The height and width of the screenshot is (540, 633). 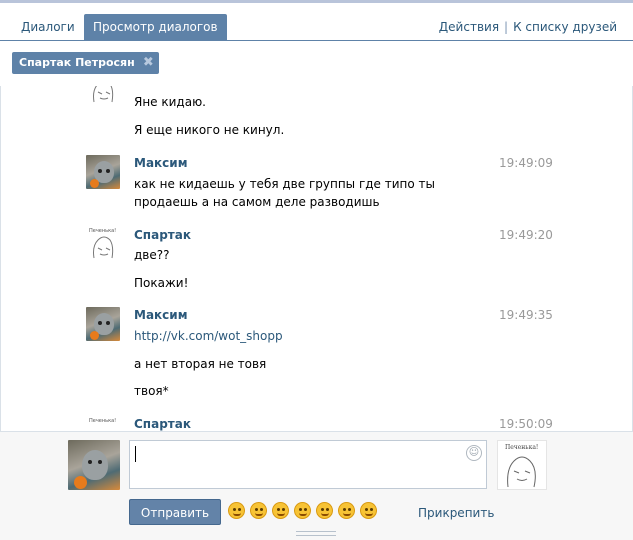 I want to click on text-caret, so click(x=135, y=454).